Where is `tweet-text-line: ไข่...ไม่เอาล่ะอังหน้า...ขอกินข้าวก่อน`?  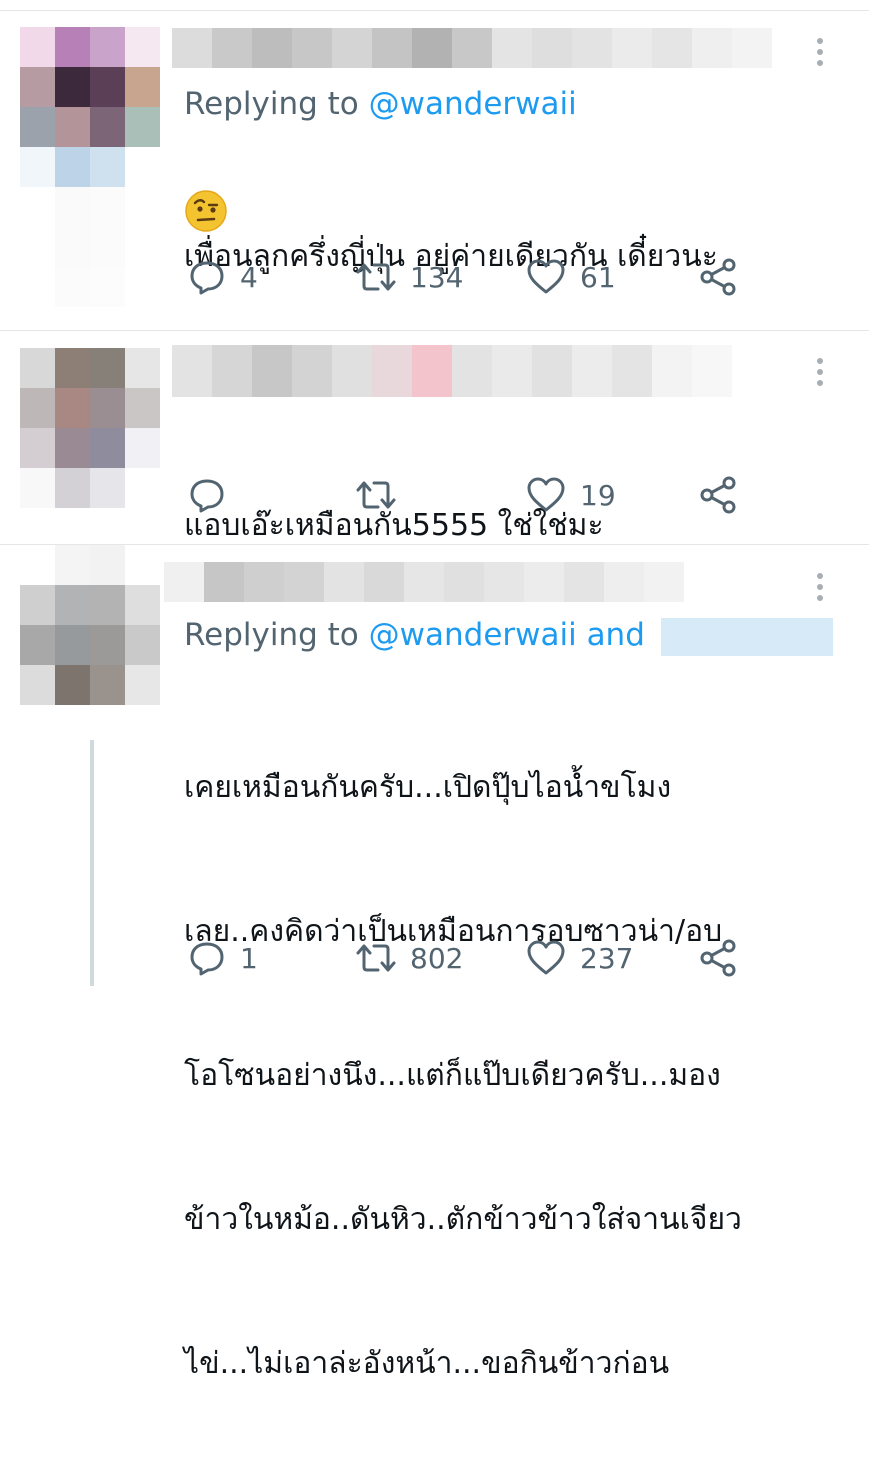
tweet-text-line: ไข่...ไม่เอาล่ะอังหน้า...ขอกินข้าวก่อน is located at coordinates (427, 1363).